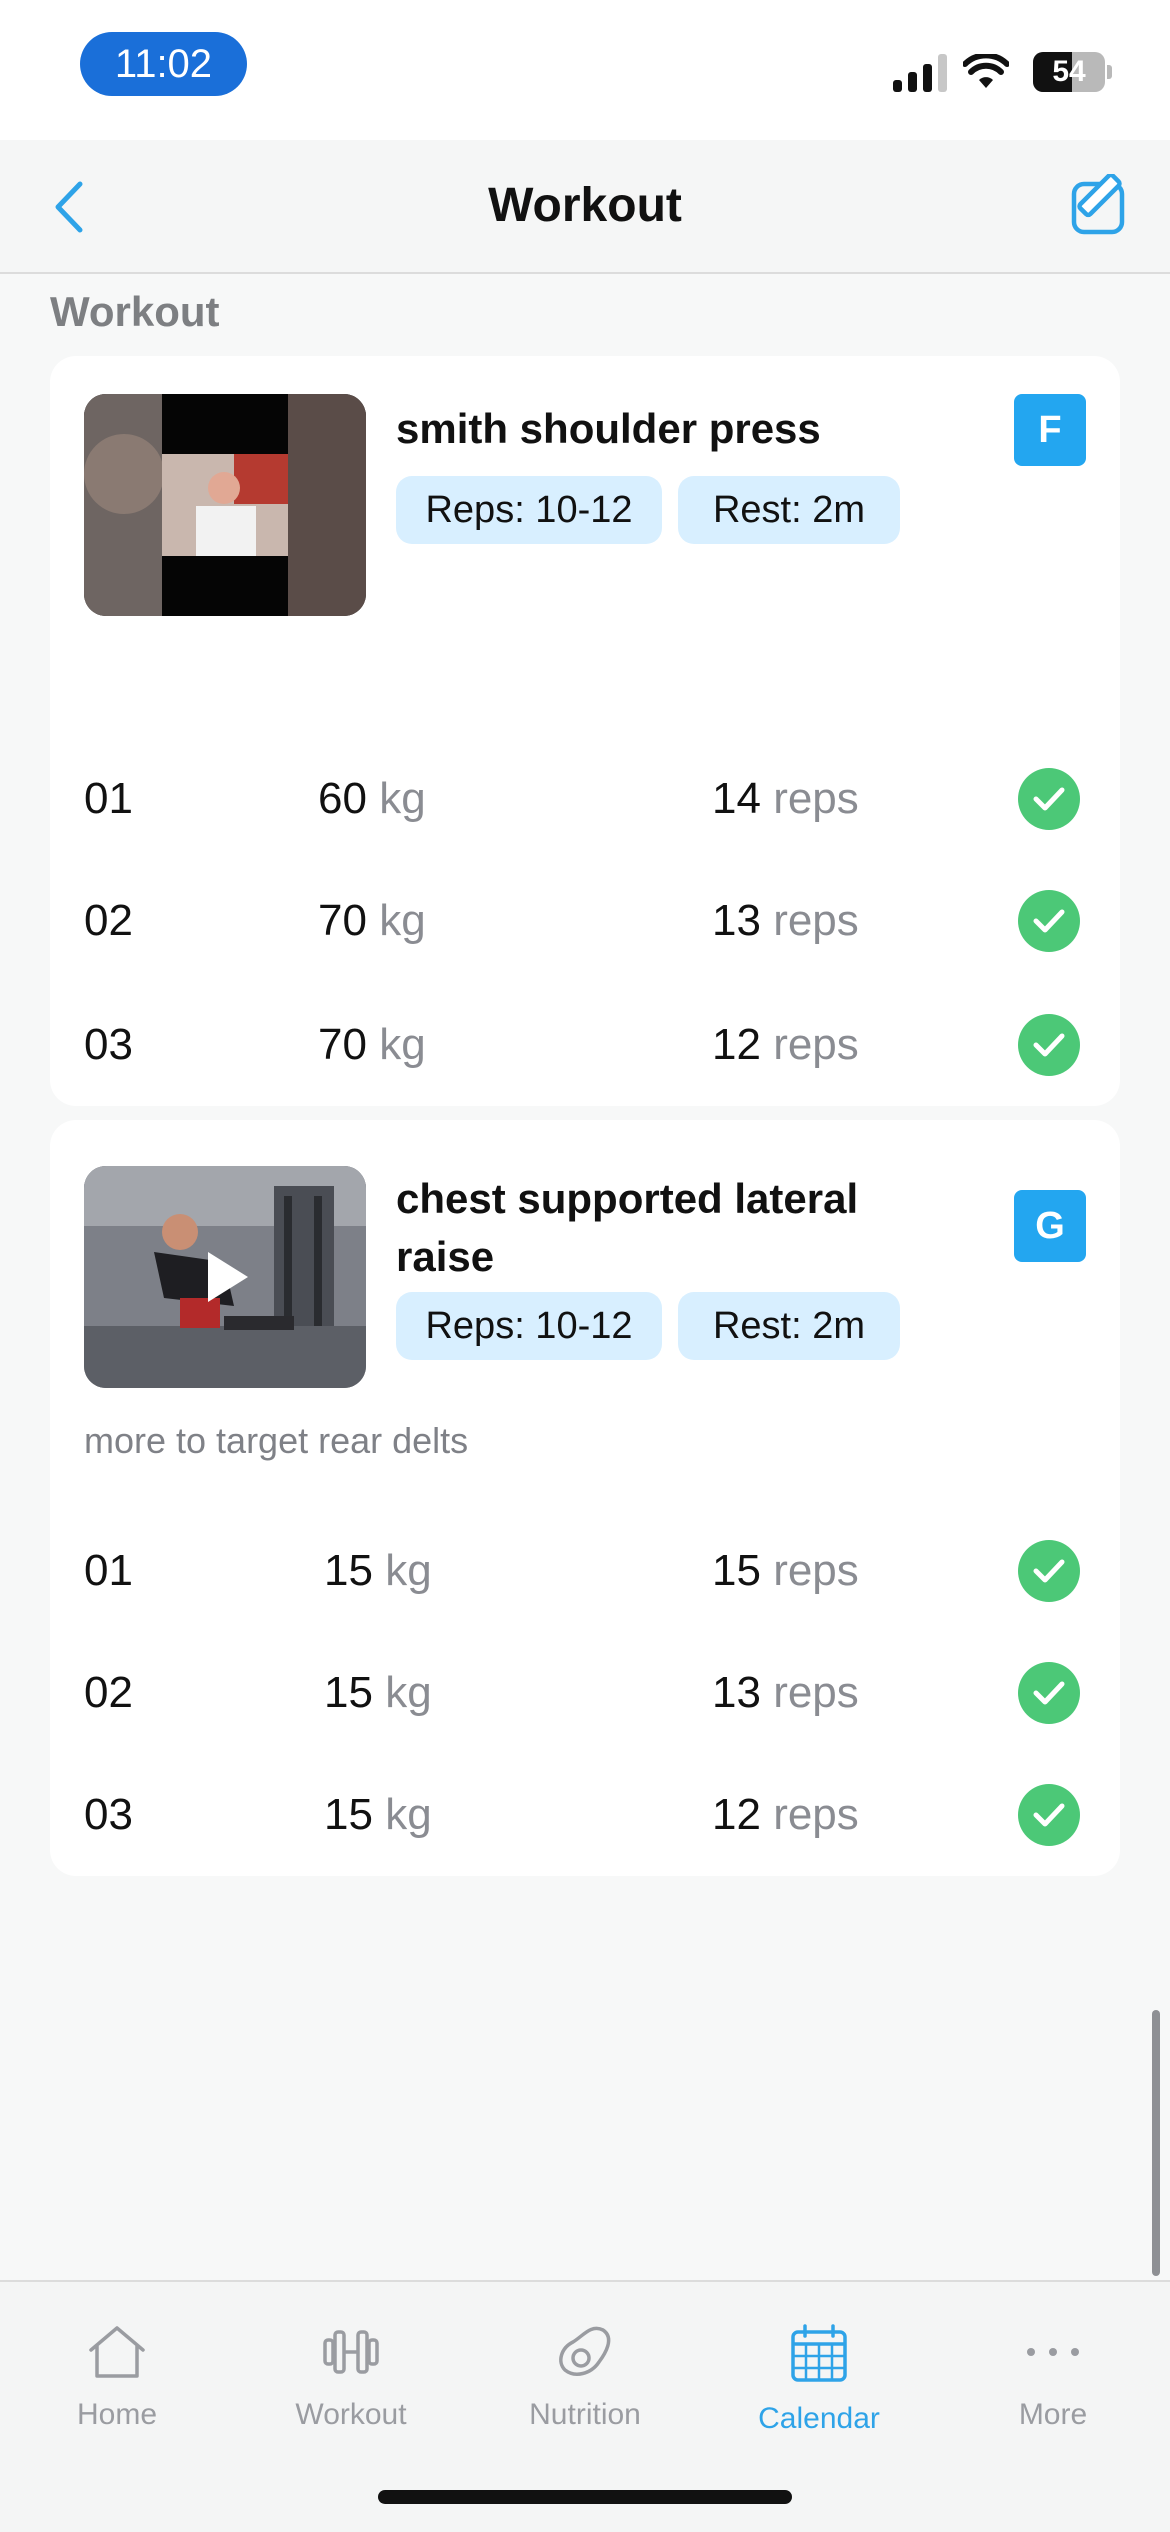 The height and width of the screenshot is (2532, 1170). Describe the element at coordinates (1156, 2143) in the screenshot. I see `scrollbar` at that location.